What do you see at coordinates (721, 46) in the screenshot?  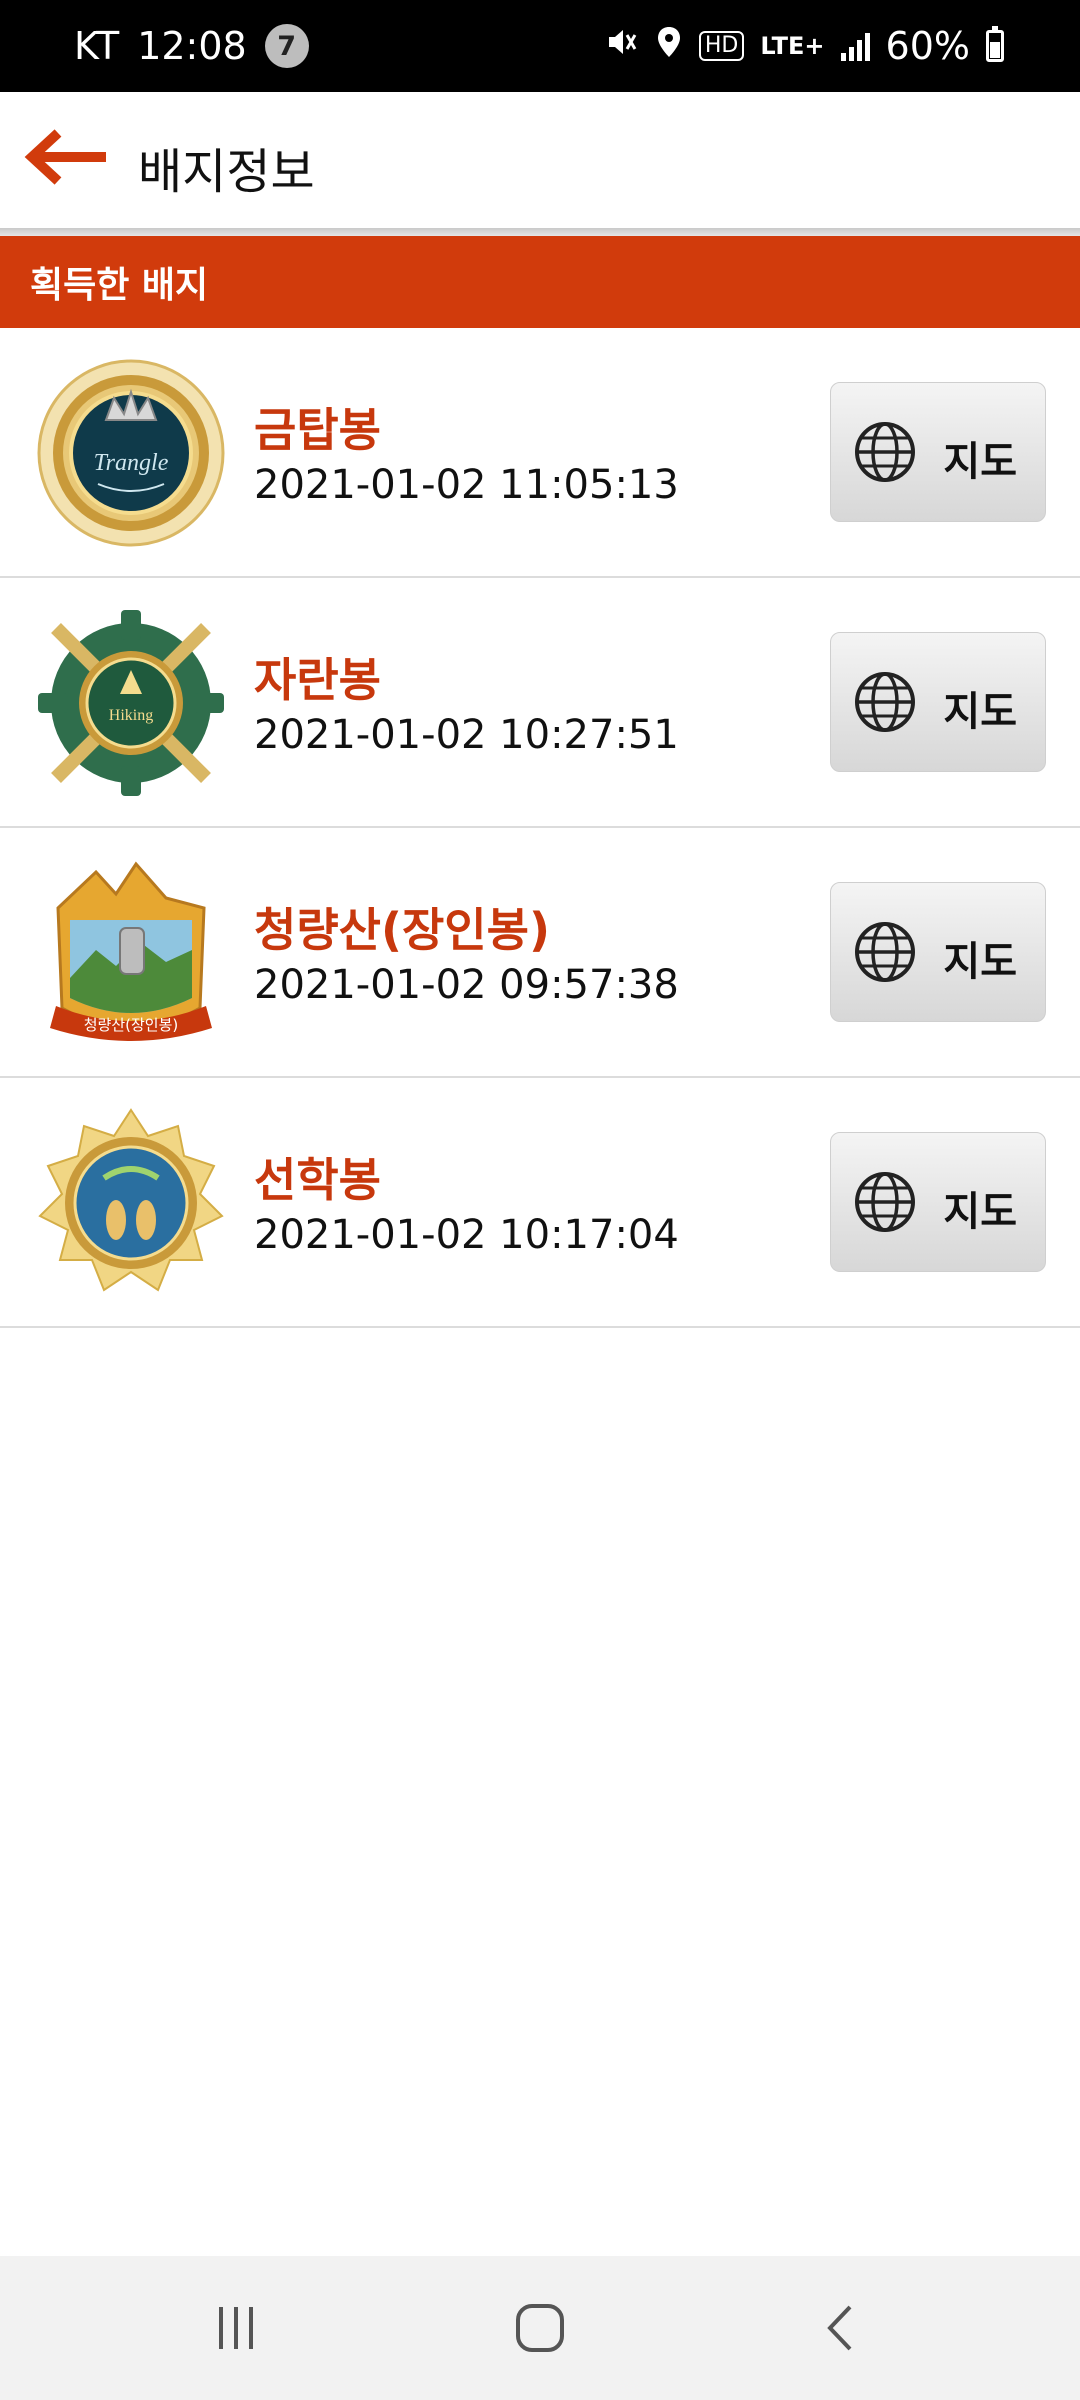 I see `hd-voice-icon: HD` at bounding box center [721, 46].